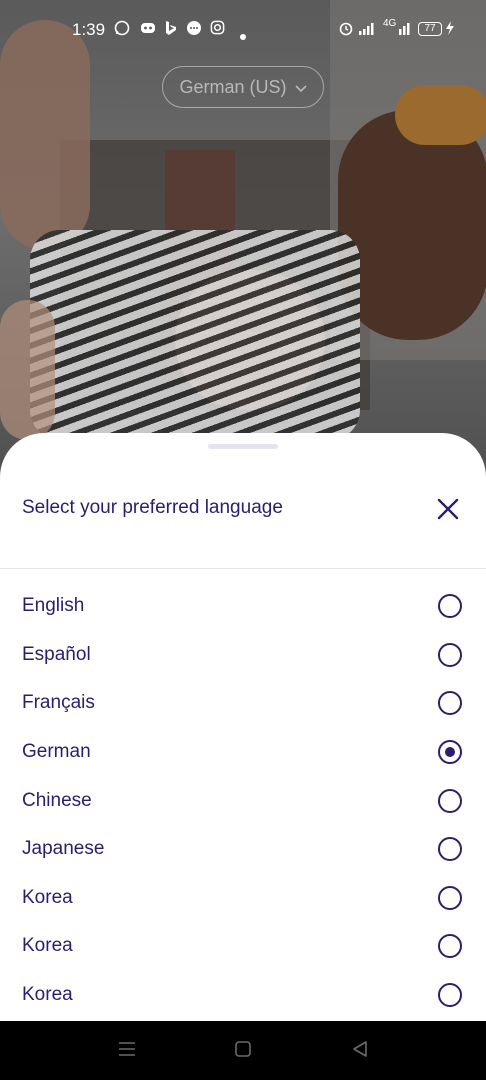 The width and height of the screenshot is (486, 1080). I want to click on back-icon, so click(360, 1051).